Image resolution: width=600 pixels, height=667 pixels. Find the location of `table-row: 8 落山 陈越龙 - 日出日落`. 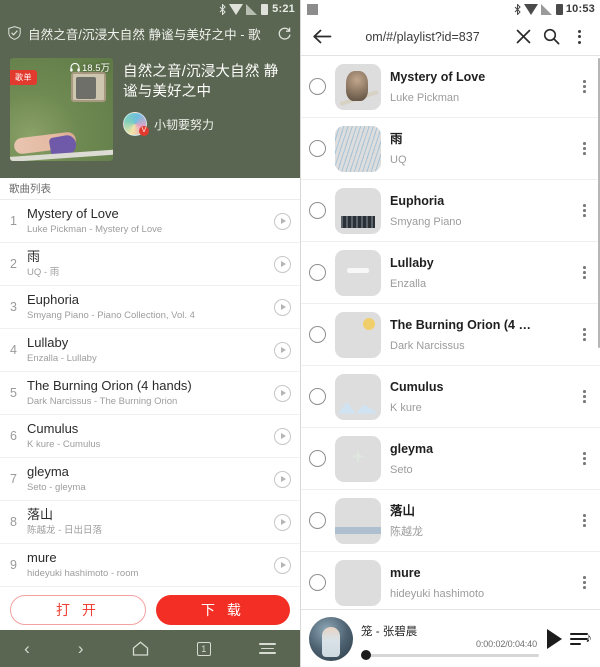

table-row: 8 落山 陈越龙 - 日出日落 is located at coordinates (150, 522).